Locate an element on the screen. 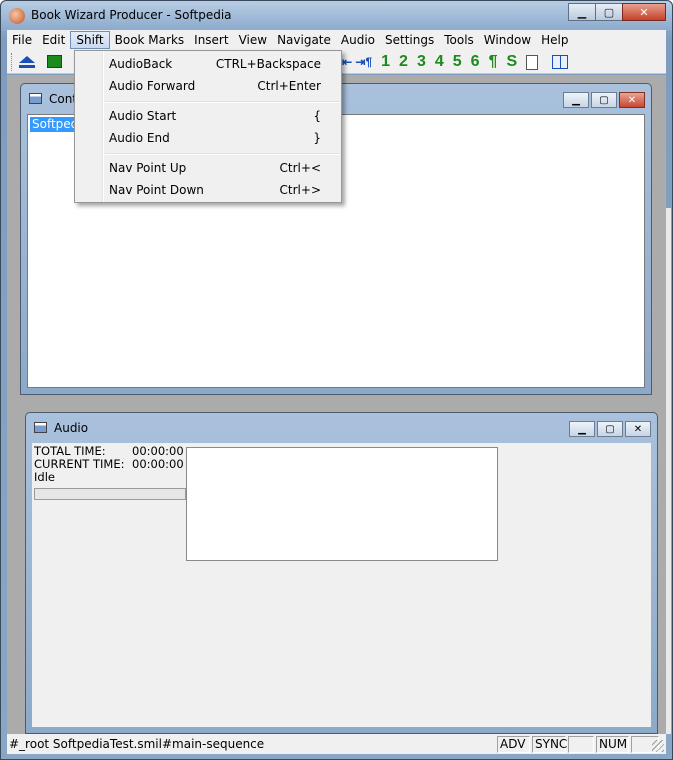 The width and height of the screenshot is (673, 760). audio-status: Idle is located at coordinates (44, 477).